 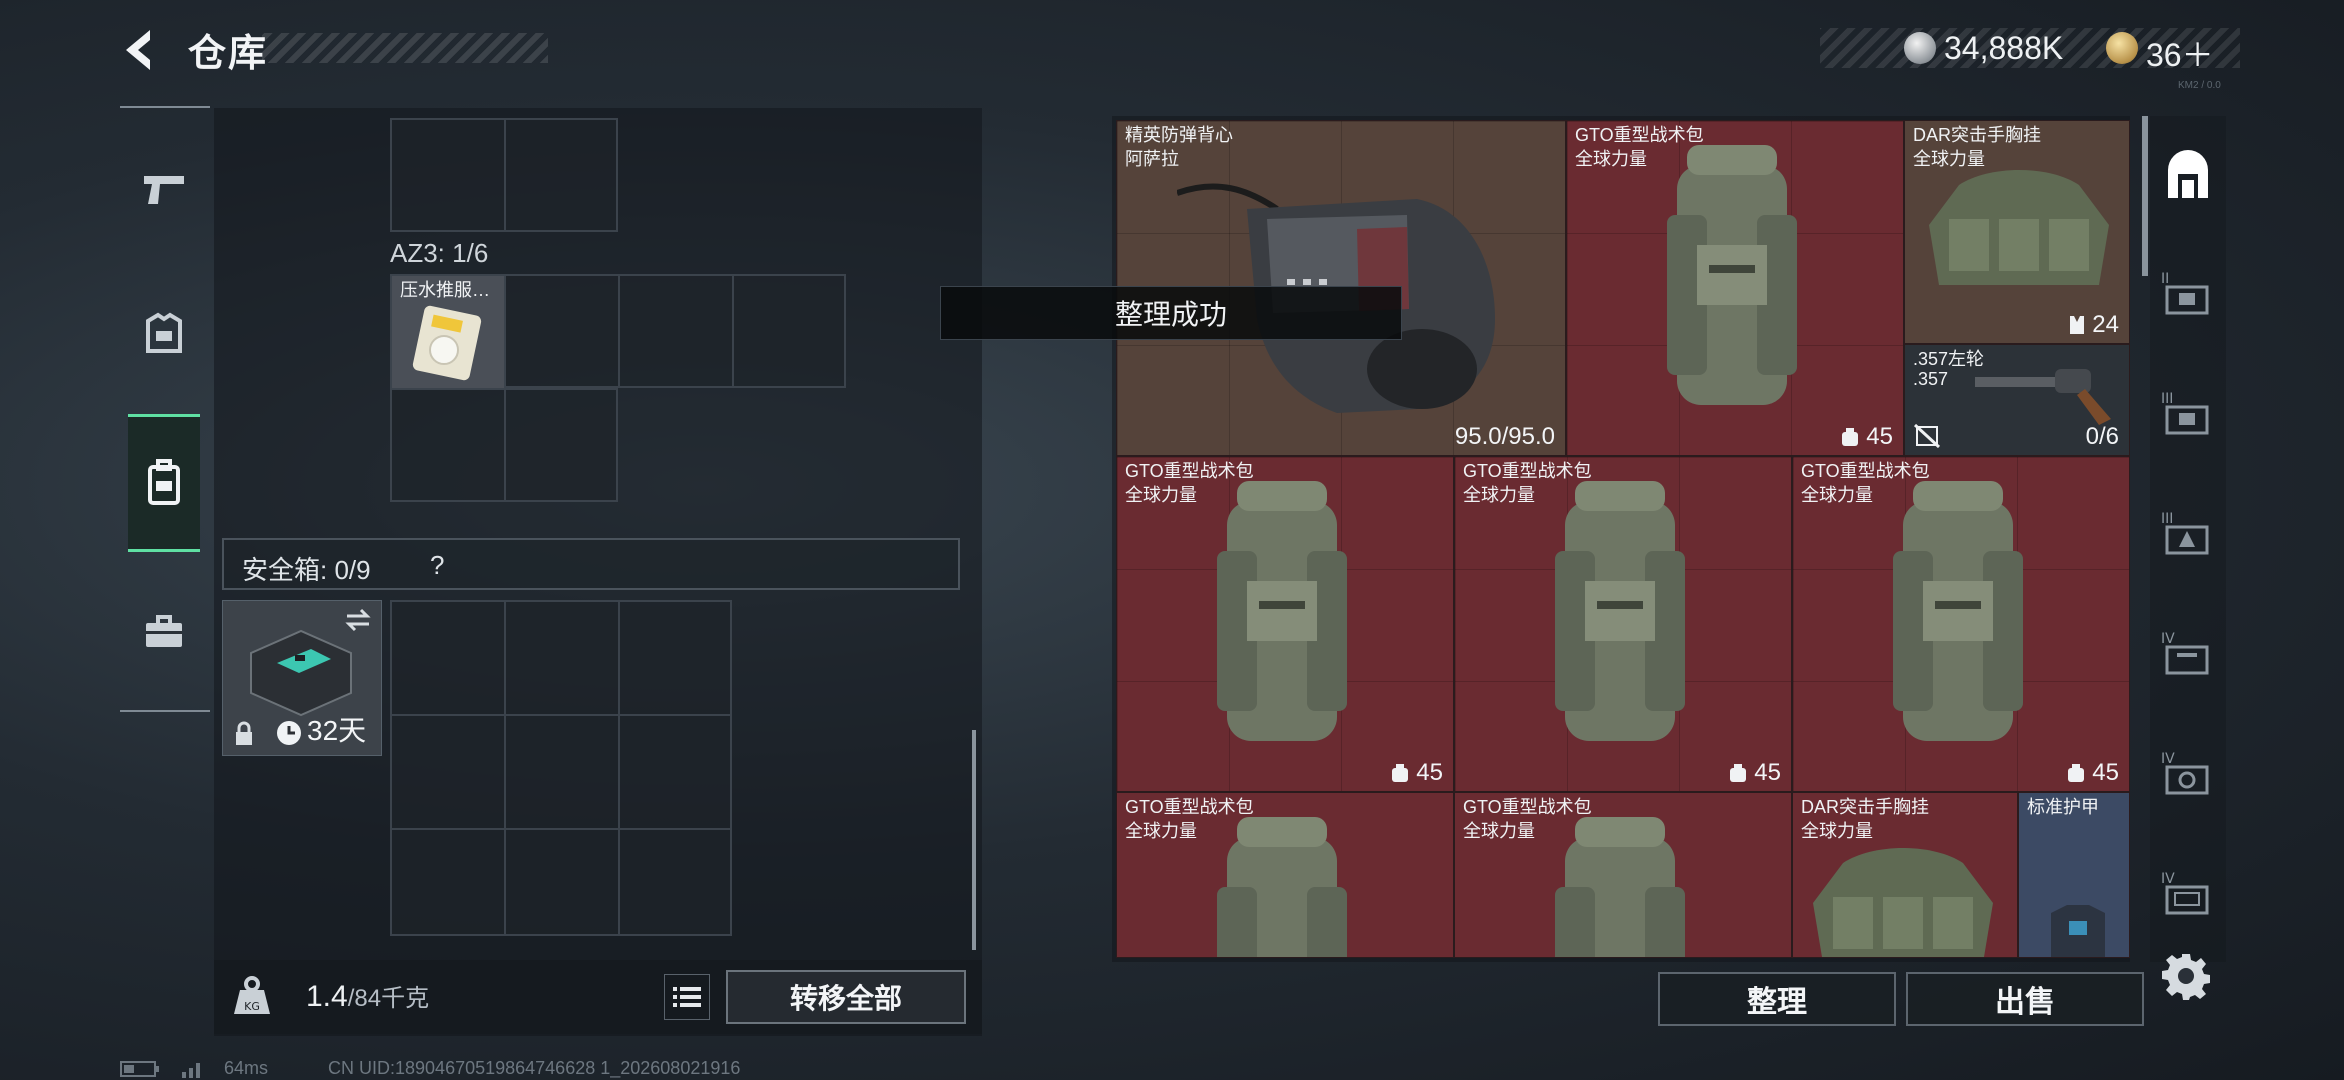 I want to click on warehouse-item-gto-bag-1: GTO重型战术包 全球力量 45, so click(x=1735, y=288).